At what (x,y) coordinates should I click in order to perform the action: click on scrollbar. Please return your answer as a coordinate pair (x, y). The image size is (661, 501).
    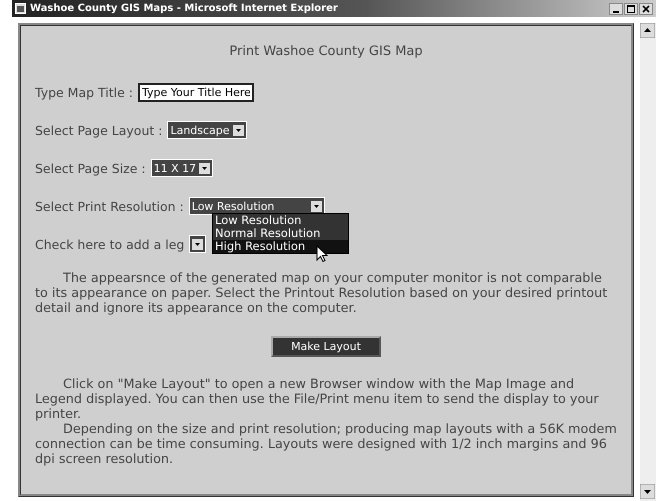
    Looking at the image, I should click on (648, 262).